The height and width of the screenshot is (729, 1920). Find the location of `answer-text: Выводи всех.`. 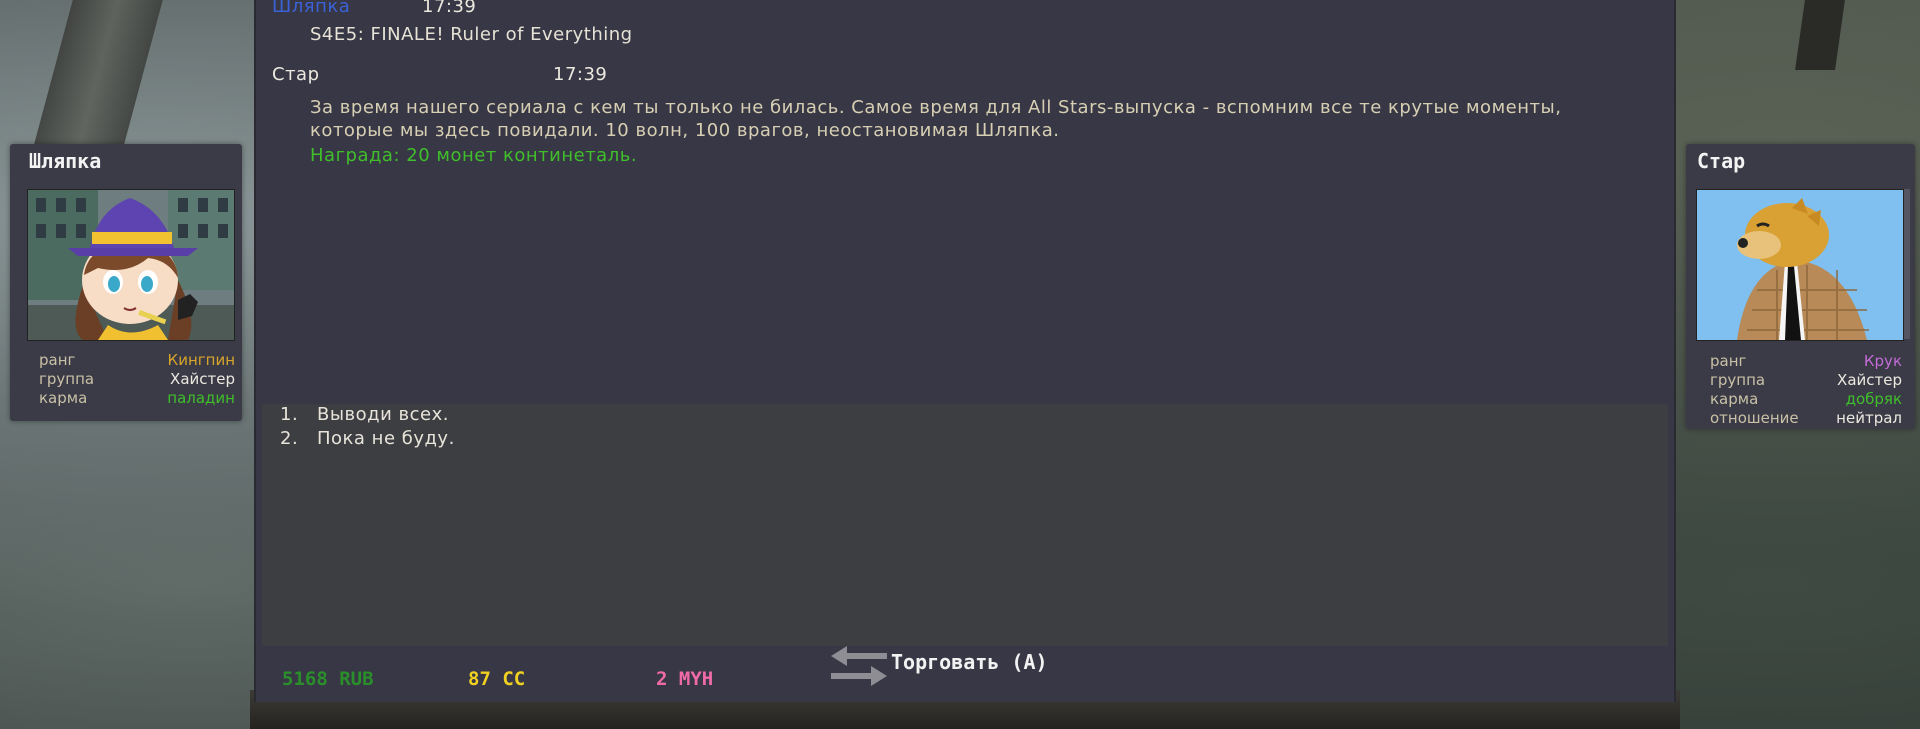

answer-text: Выводи всех. is located at coordinates (383, 414).